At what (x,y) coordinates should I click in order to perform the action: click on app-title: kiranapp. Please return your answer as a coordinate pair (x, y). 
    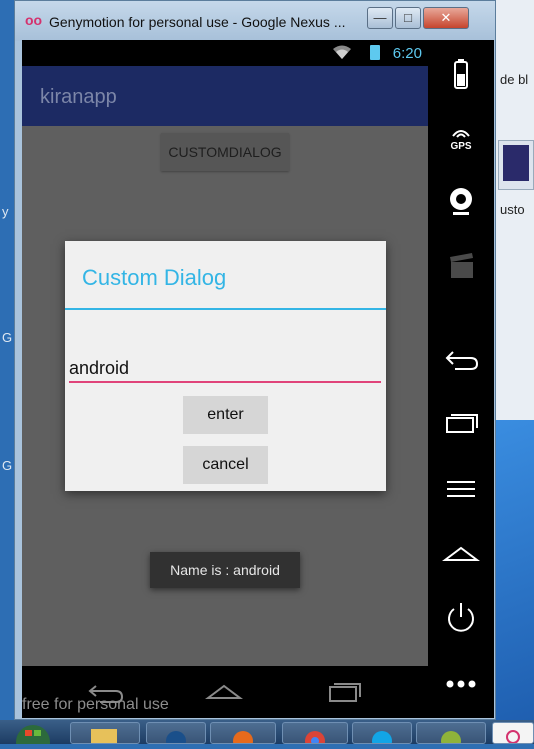
    Looking at the image, I should click on (78, 97).